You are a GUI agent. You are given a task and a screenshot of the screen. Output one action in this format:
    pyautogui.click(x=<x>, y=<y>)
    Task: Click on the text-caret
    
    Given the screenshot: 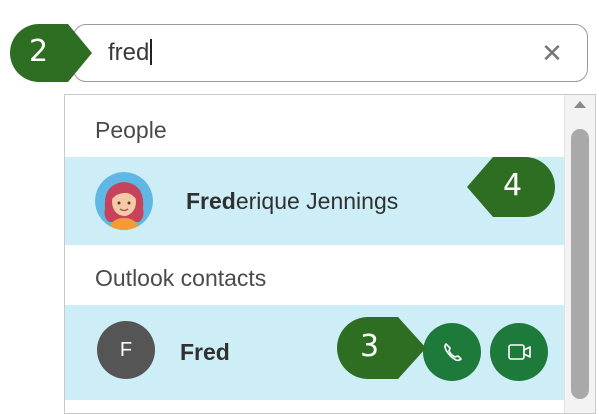 What is the action you would take?
    pyautogui.click(x=151, y=52)
    